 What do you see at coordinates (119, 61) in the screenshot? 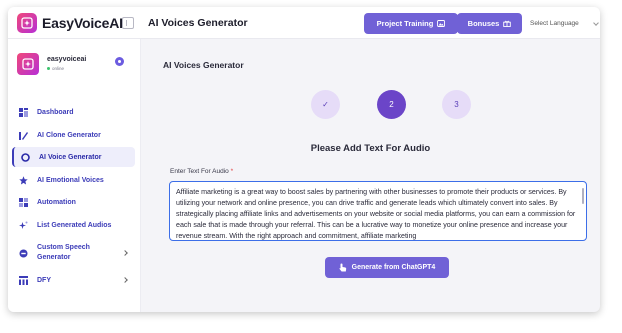
I see `gear-icon` at bounding box center [119, 61].